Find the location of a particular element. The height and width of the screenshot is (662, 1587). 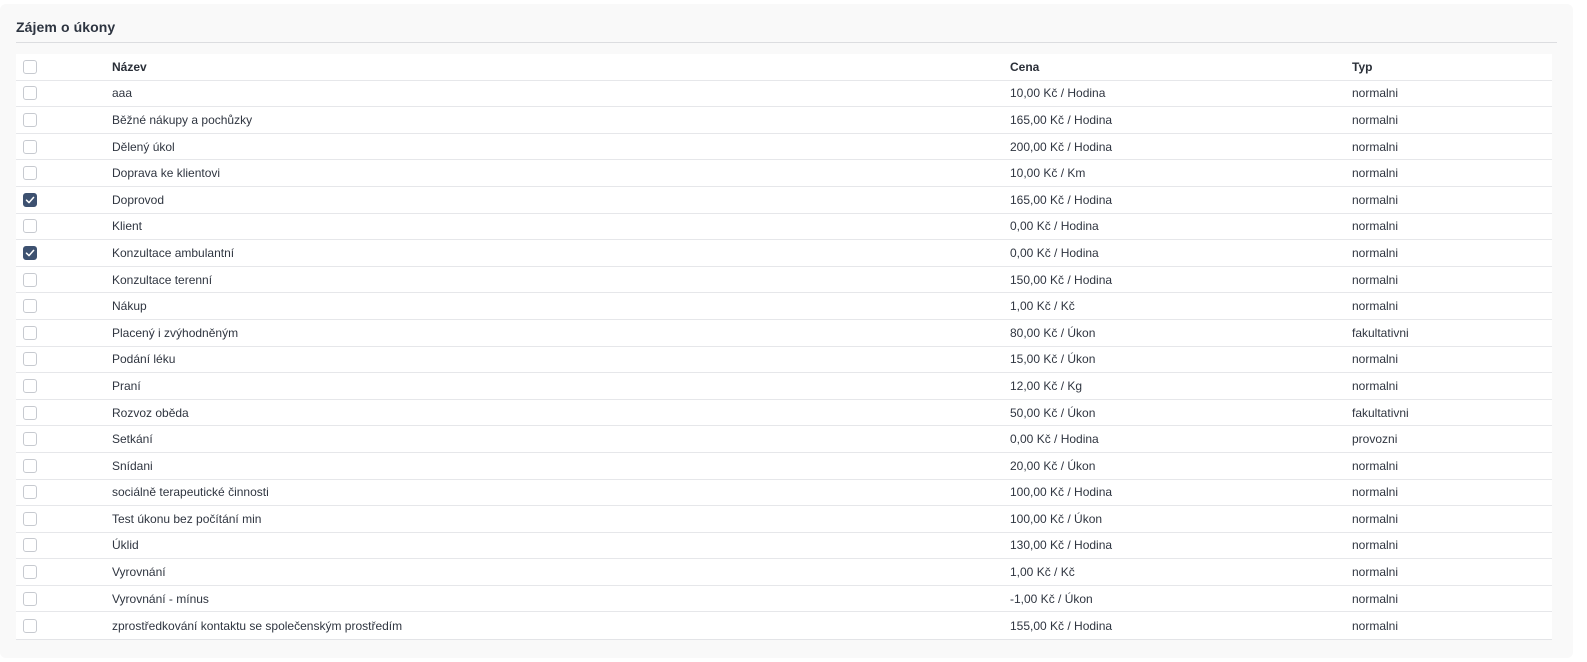

service-name: Setkání is located at coordinates (132, 439).